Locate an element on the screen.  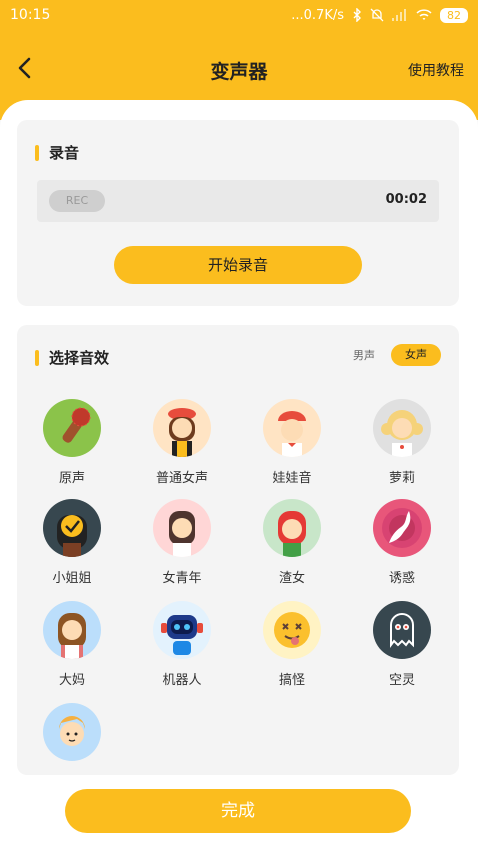
signal-icon is located at coordinates (399, 15).